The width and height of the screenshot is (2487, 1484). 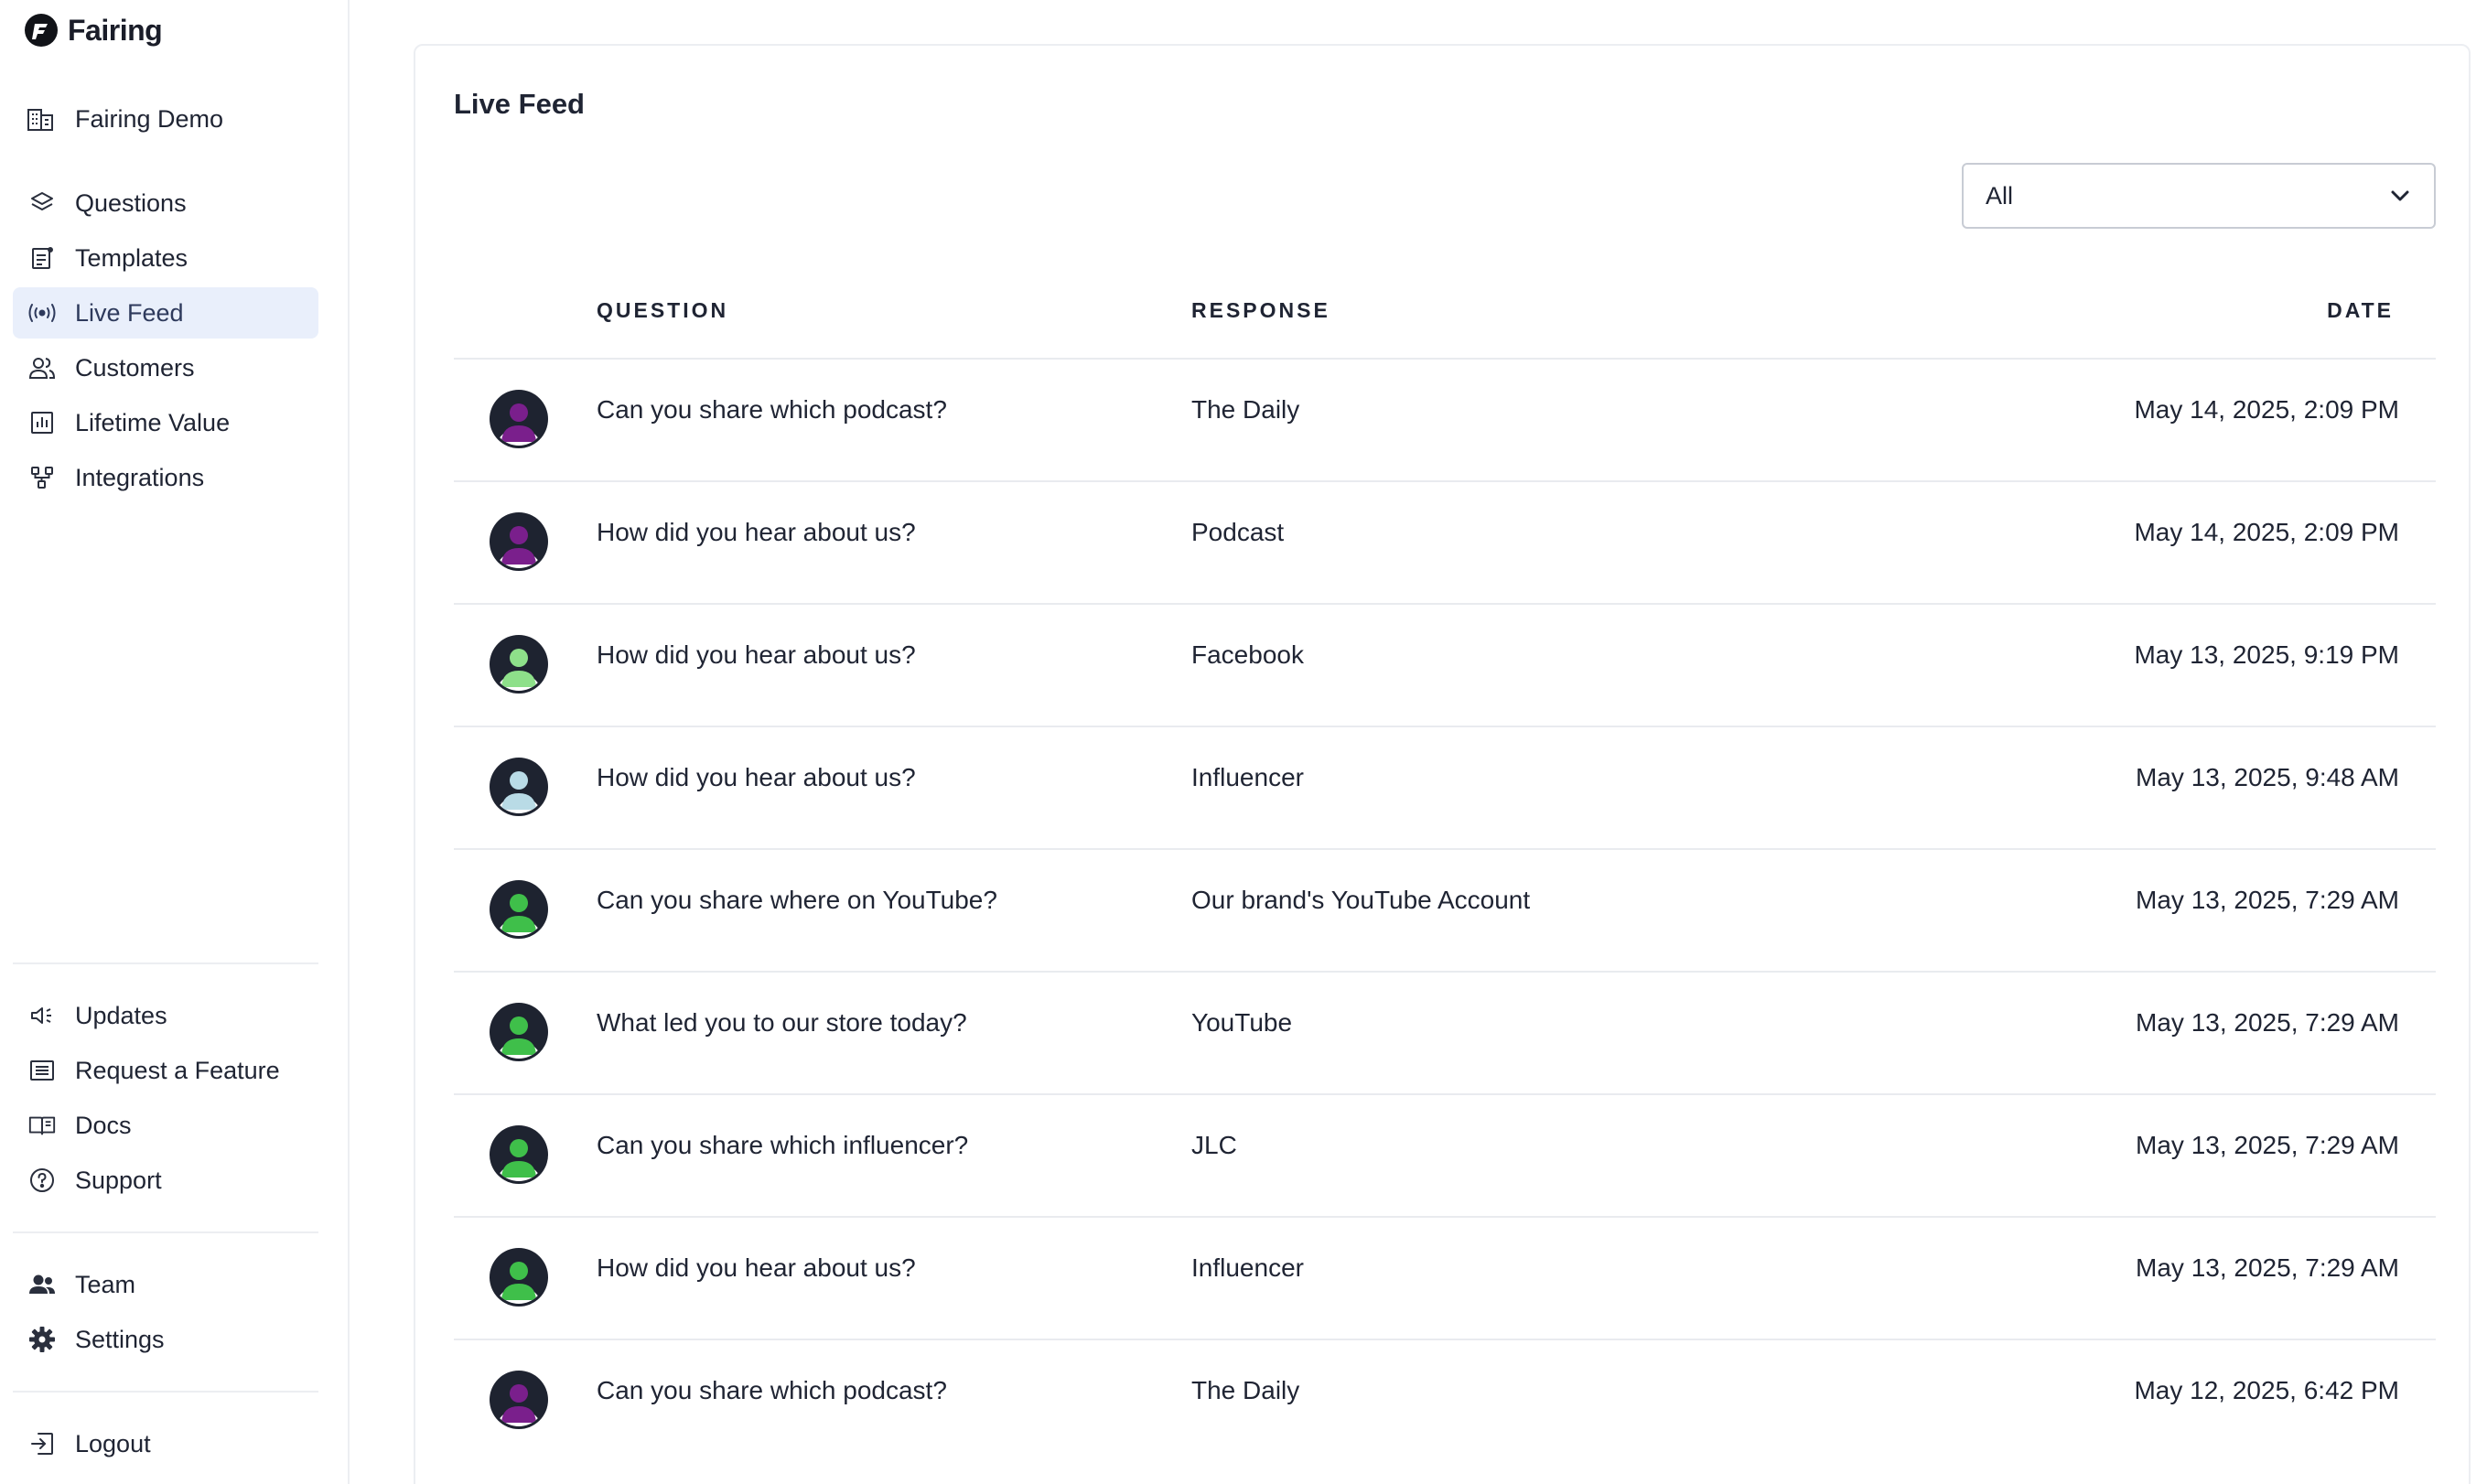 I want to click on chevron-down-icon, so click(x=2400, y=195).